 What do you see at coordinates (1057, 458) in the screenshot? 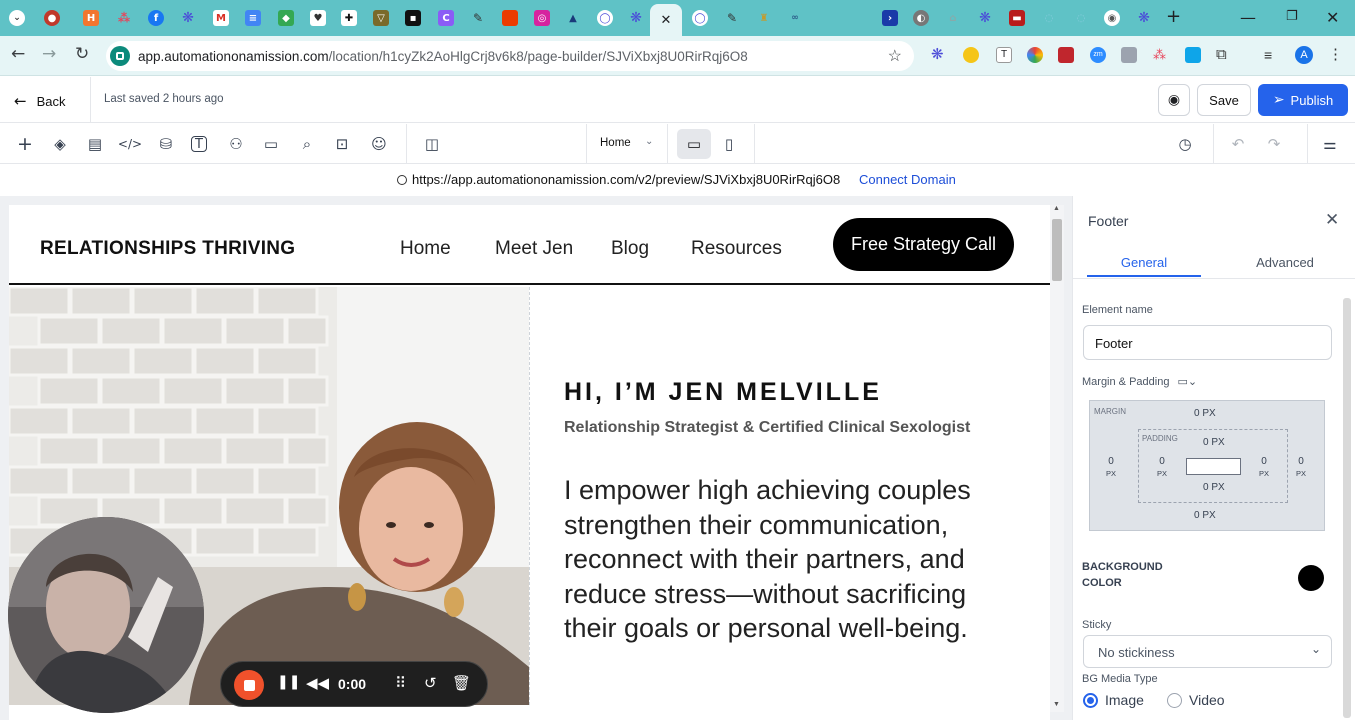
I see `canvas-scrollbar: ▲ ▼` at bounding box center [1057, 458].